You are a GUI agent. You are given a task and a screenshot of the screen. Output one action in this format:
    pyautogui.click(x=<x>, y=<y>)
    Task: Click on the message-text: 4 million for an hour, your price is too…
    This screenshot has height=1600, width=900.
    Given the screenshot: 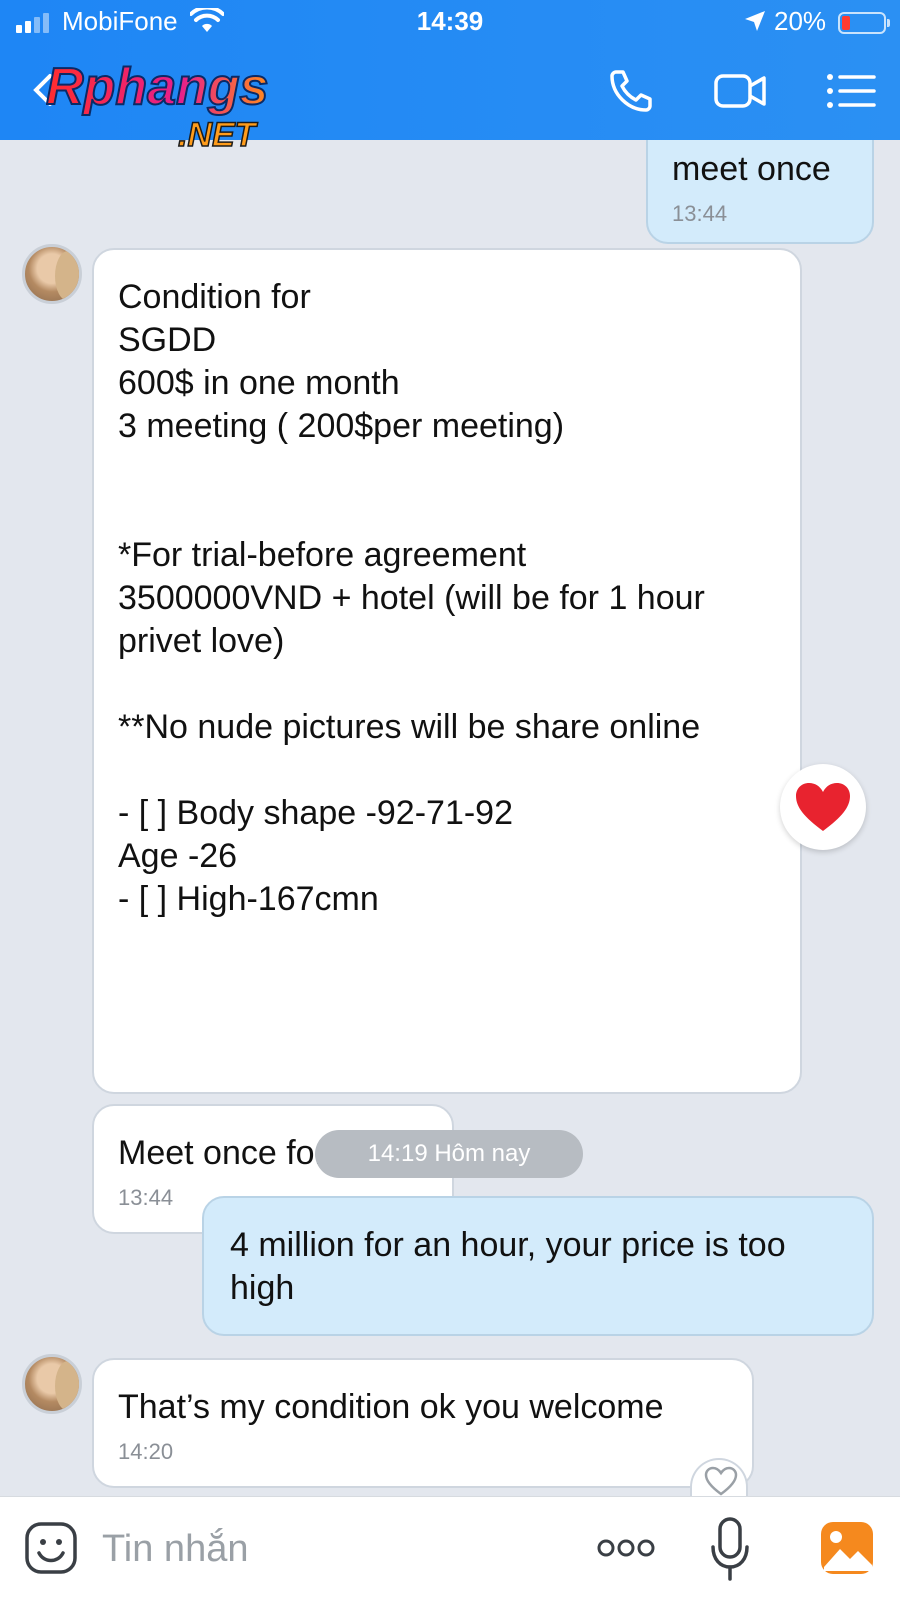 What is the action you would take?
    pyautogui.click(x=513, y=1266)
    